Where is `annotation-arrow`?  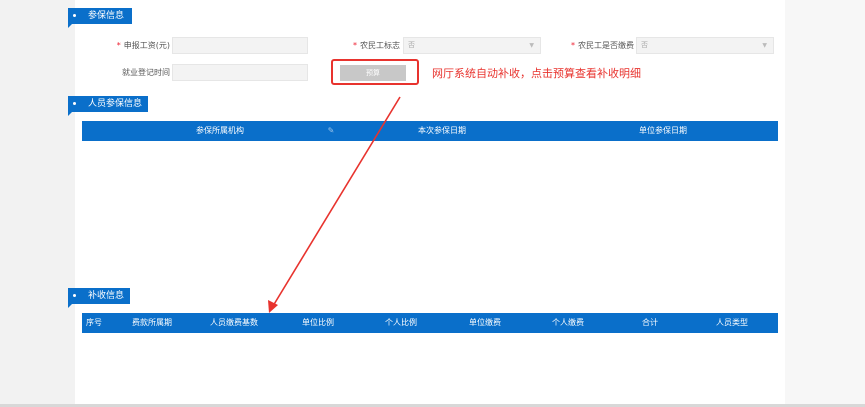 annotation-arrow is located at coordinates (334, 204).